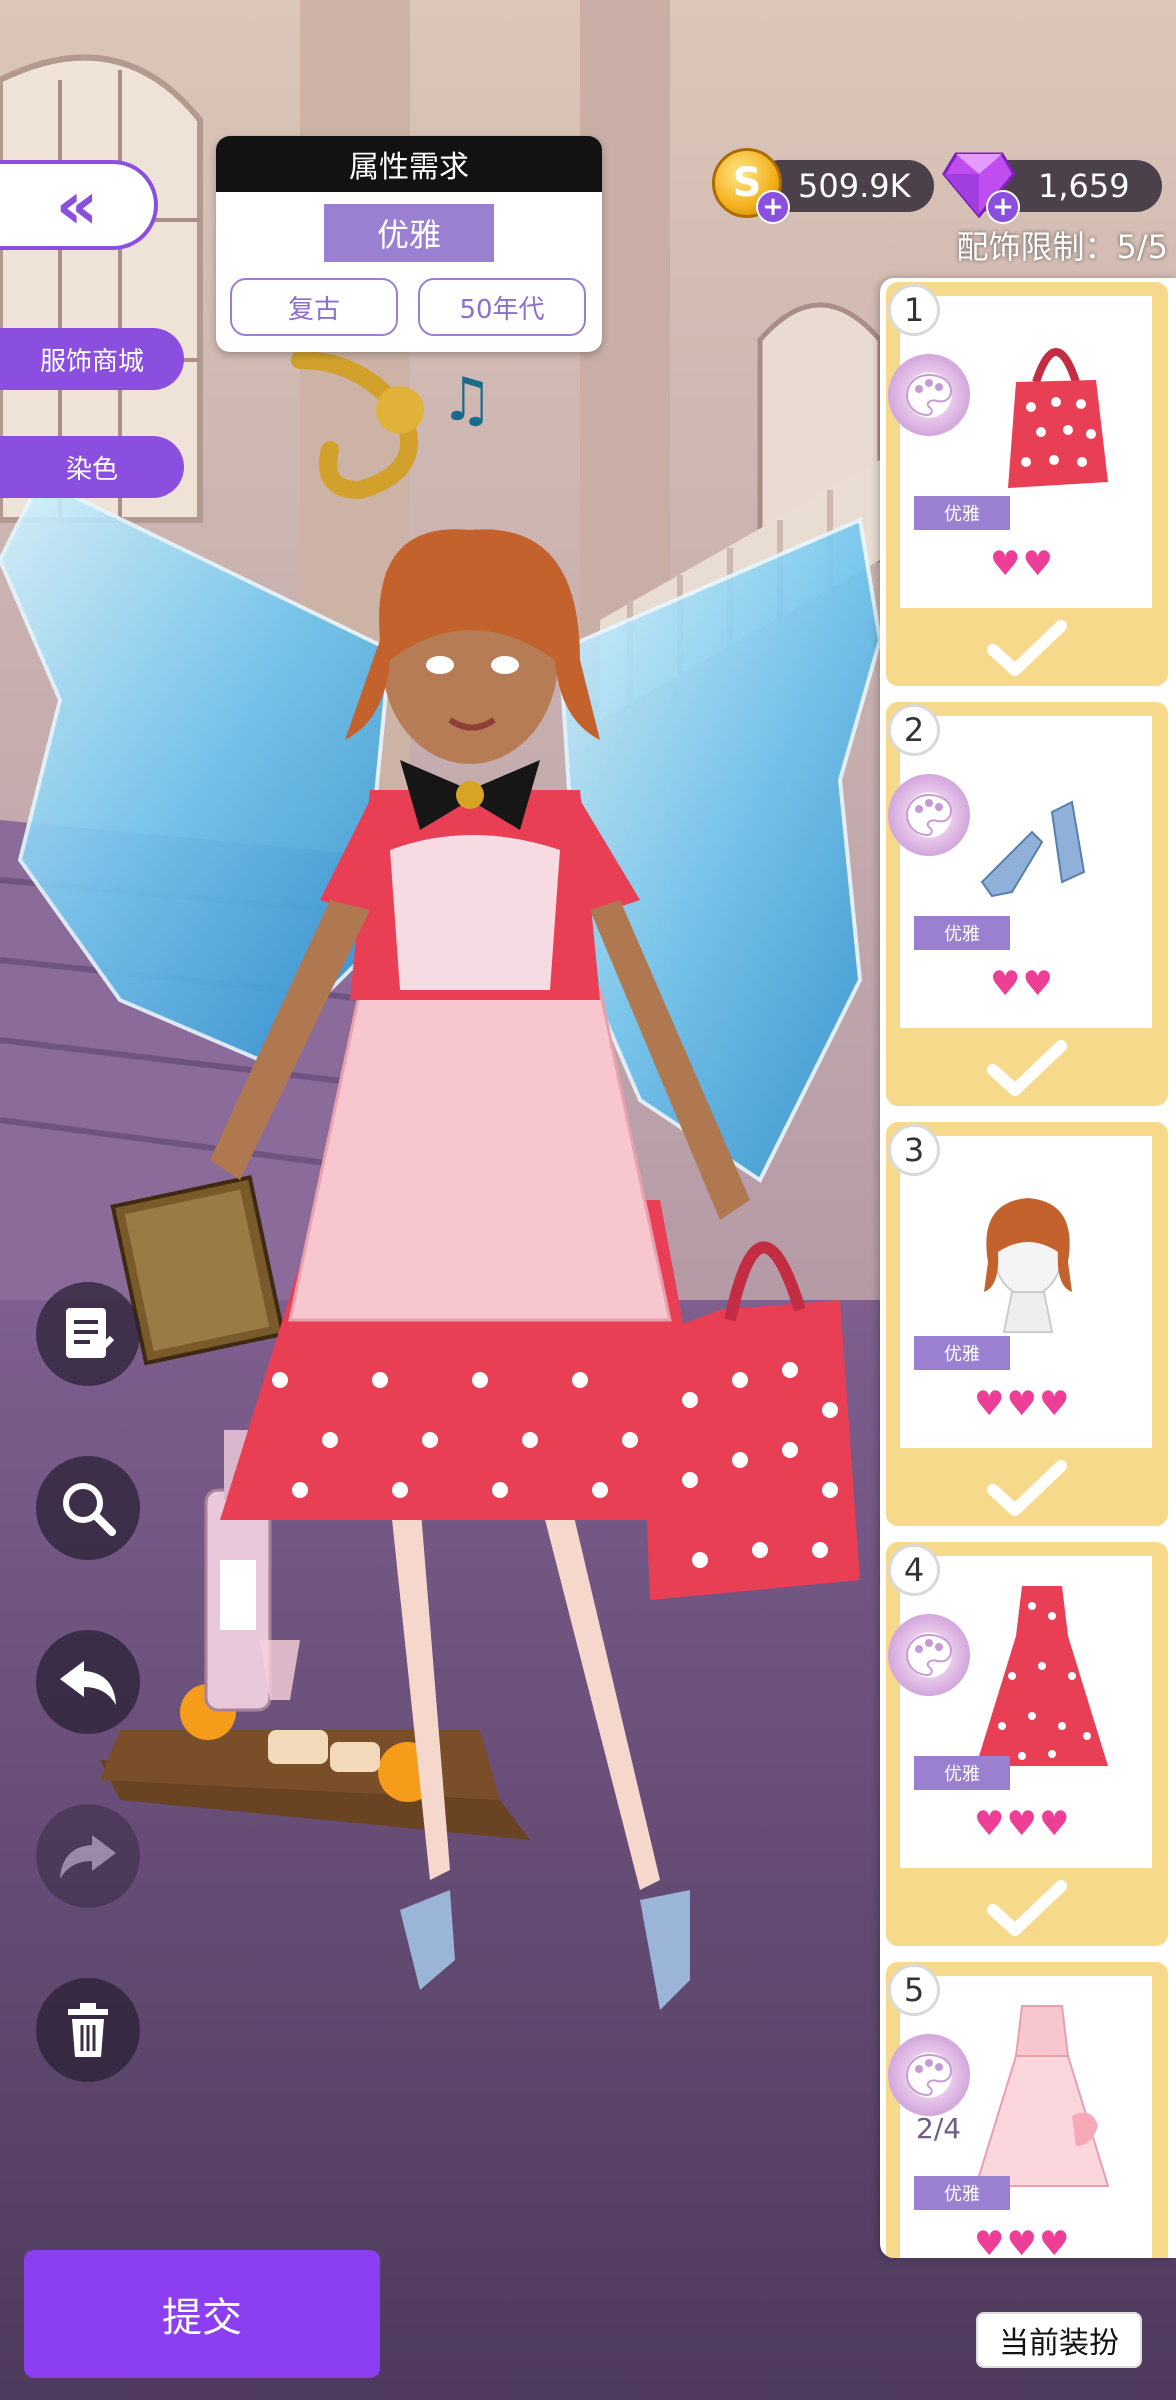 The width and height of the screenshot is (1176, 2400). Describe the element at coordinates (914, 1570) in the screenshot. I see `slot-number: 4` at that location.